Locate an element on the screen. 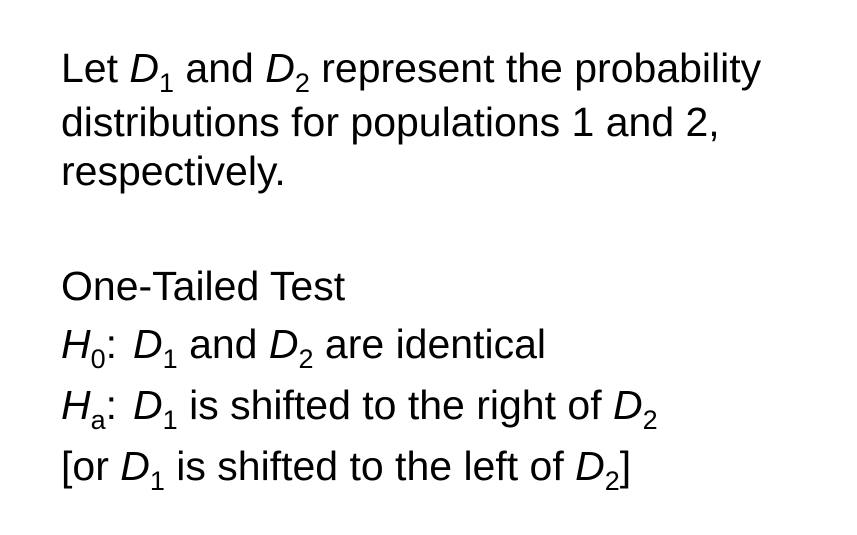  intro-text: Let is located at coordinates (95, 68).